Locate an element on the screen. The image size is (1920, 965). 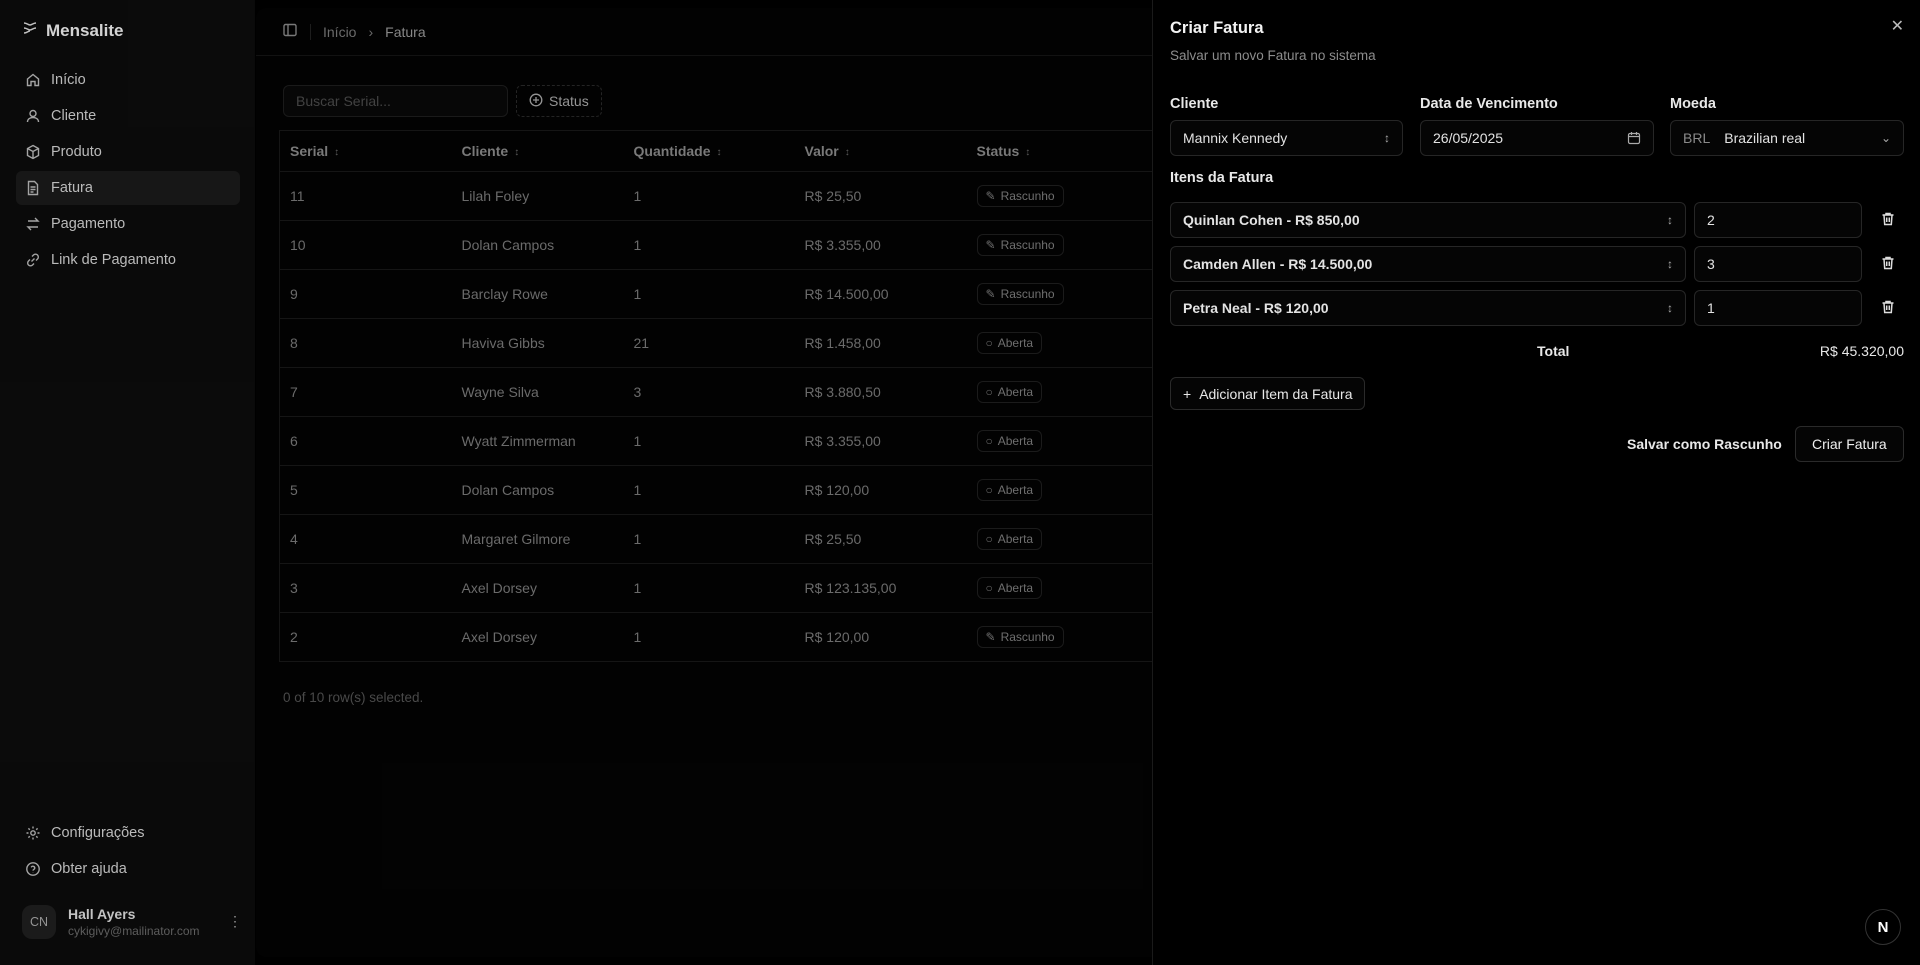
calendar-icon is located at coordinates (1634, 139).